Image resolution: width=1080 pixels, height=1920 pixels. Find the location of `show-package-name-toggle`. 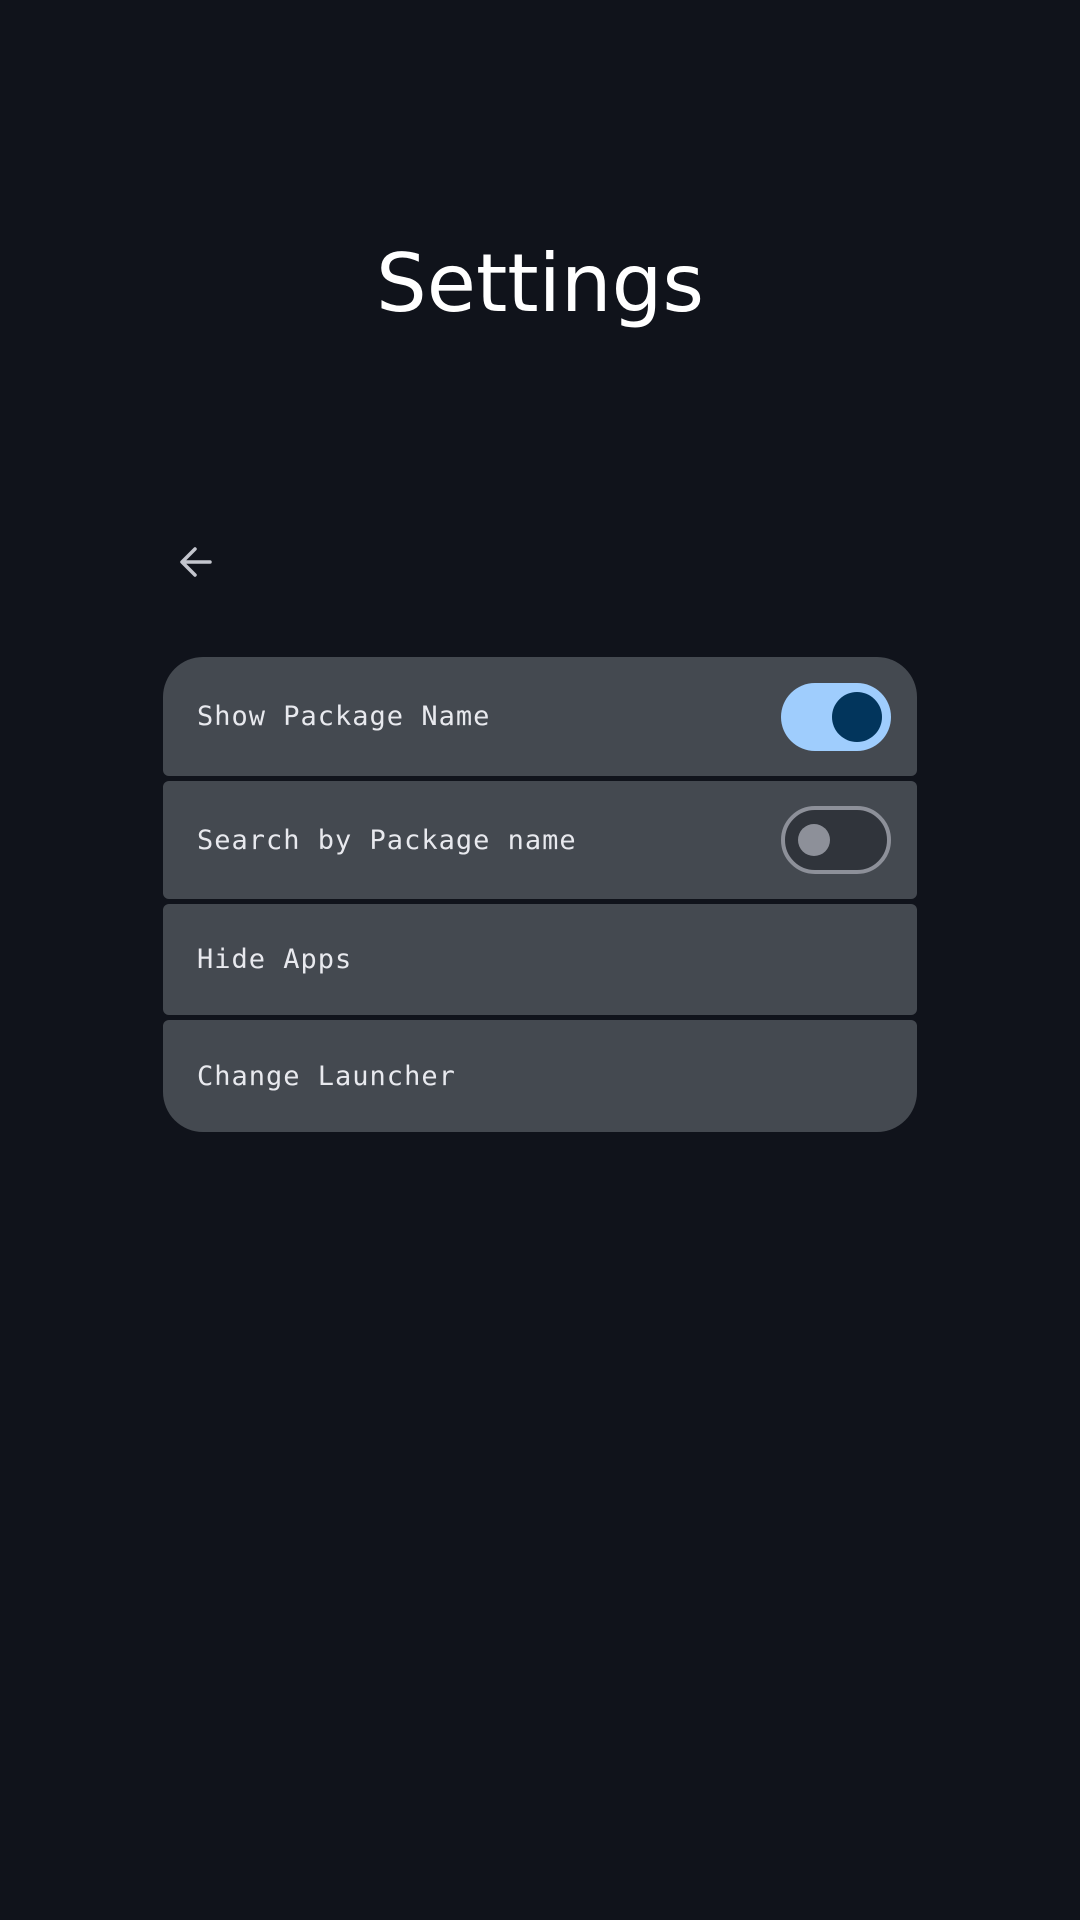

show-package-name-toggle is located at coordinates (836, 716).